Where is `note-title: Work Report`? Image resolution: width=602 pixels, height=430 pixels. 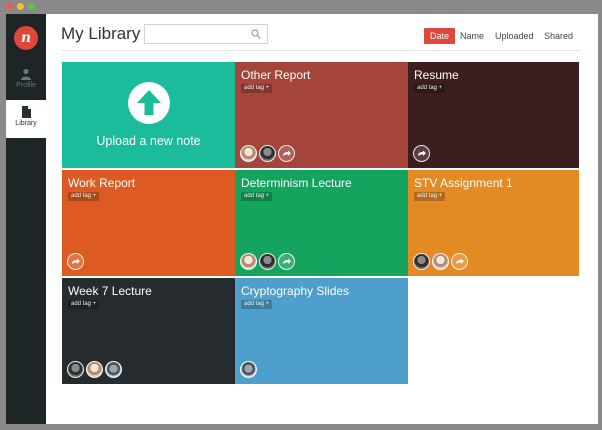 note-title: Work Report is located at coordinates (102, 183).